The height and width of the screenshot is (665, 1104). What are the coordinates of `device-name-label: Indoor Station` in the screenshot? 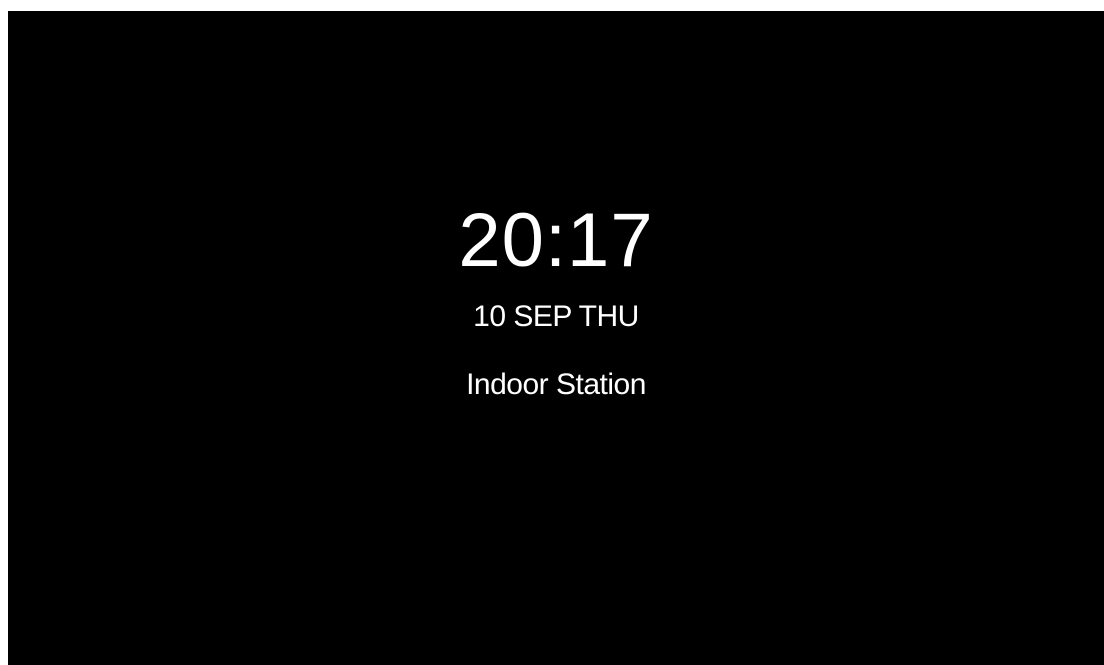 It's located at (556, 384).